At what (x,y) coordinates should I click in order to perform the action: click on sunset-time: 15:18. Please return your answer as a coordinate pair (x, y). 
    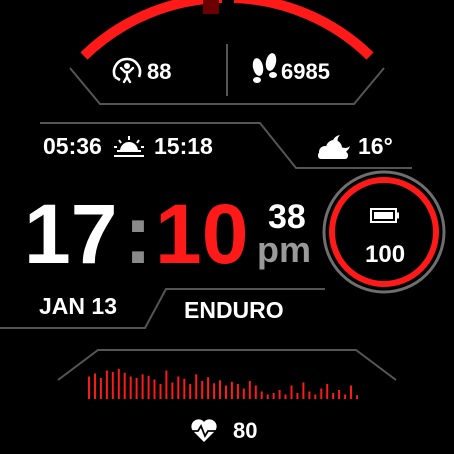
    Looking at the image, I should click on (183, 146).